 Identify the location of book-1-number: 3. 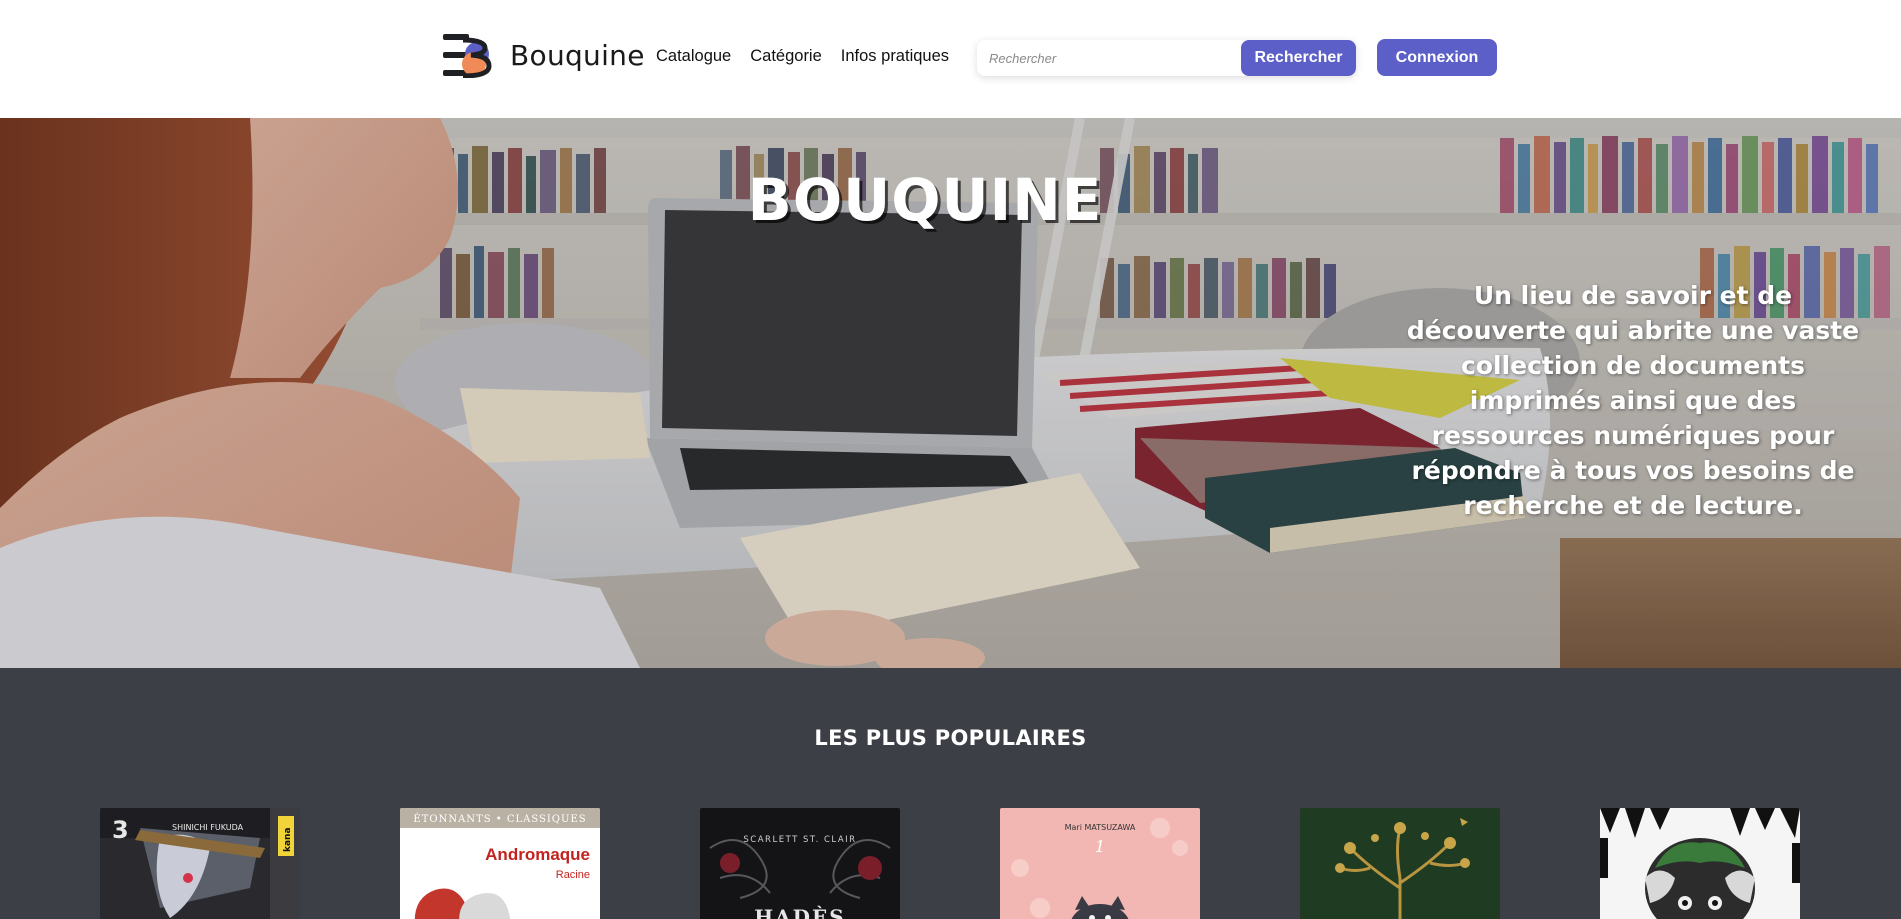
(120, 830).